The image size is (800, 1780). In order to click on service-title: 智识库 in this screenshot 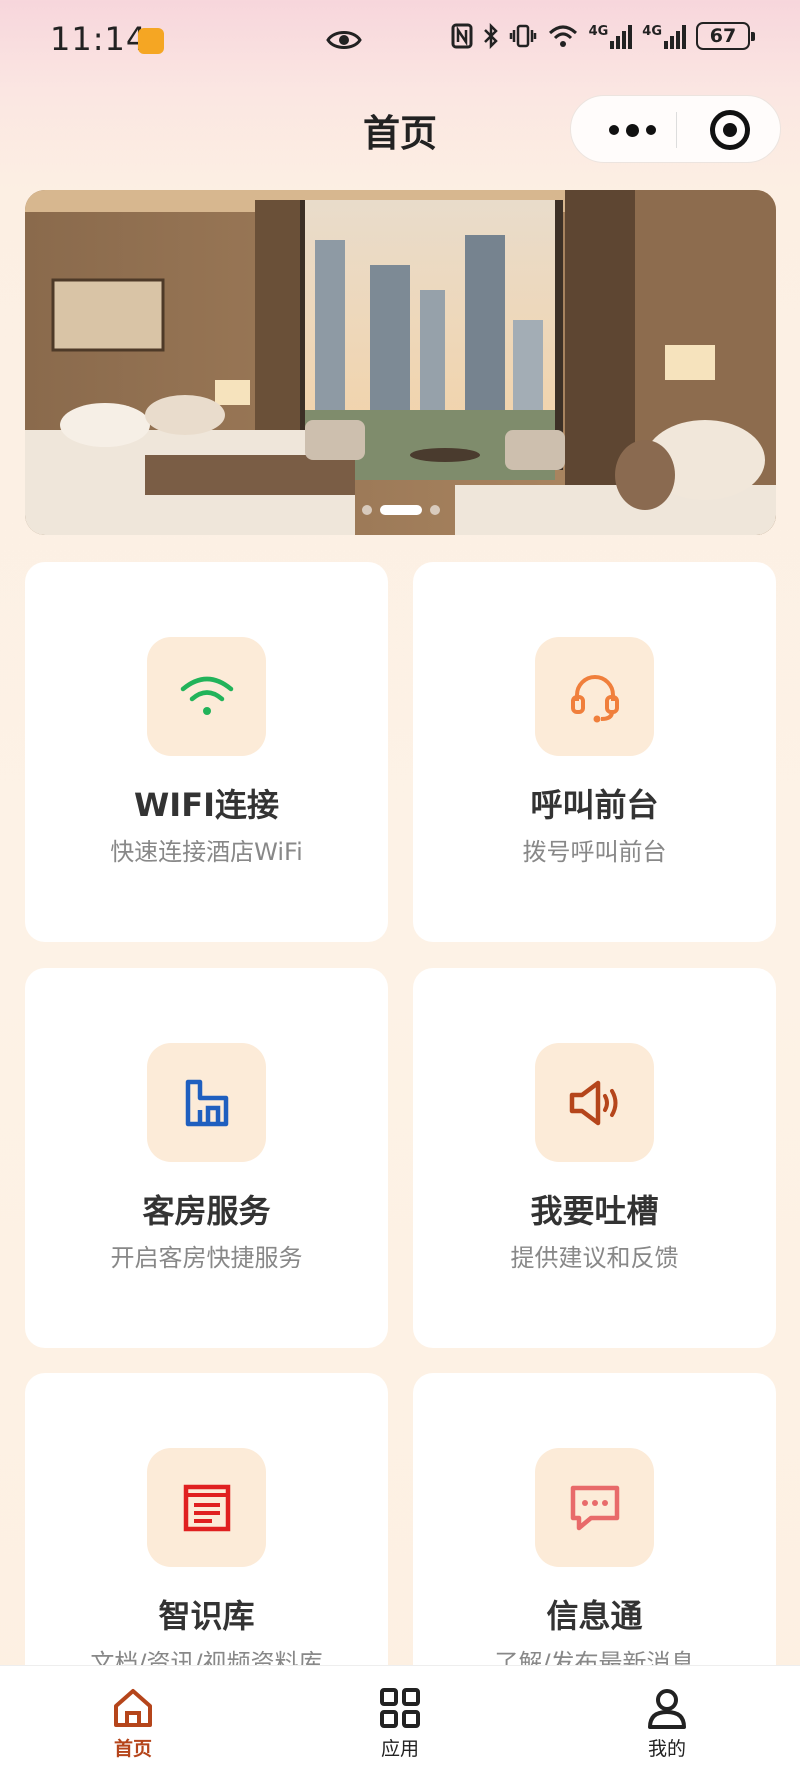, I will do `click(206, 1616)`.